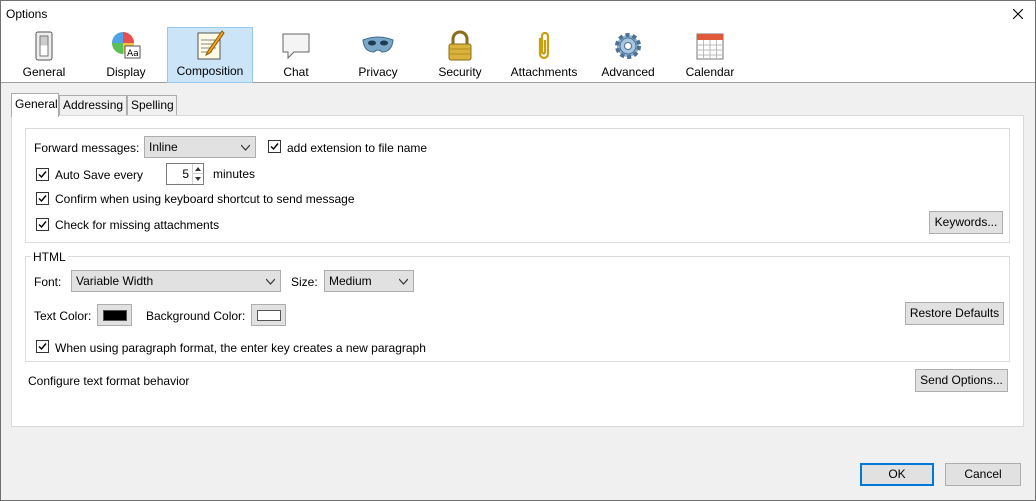 The width and height of the screenshot is (1036, 501). What do you see at coordinates (133, 54) in the screenshot?
I see `svg-text: Aa` at bounding box center [133, 54].